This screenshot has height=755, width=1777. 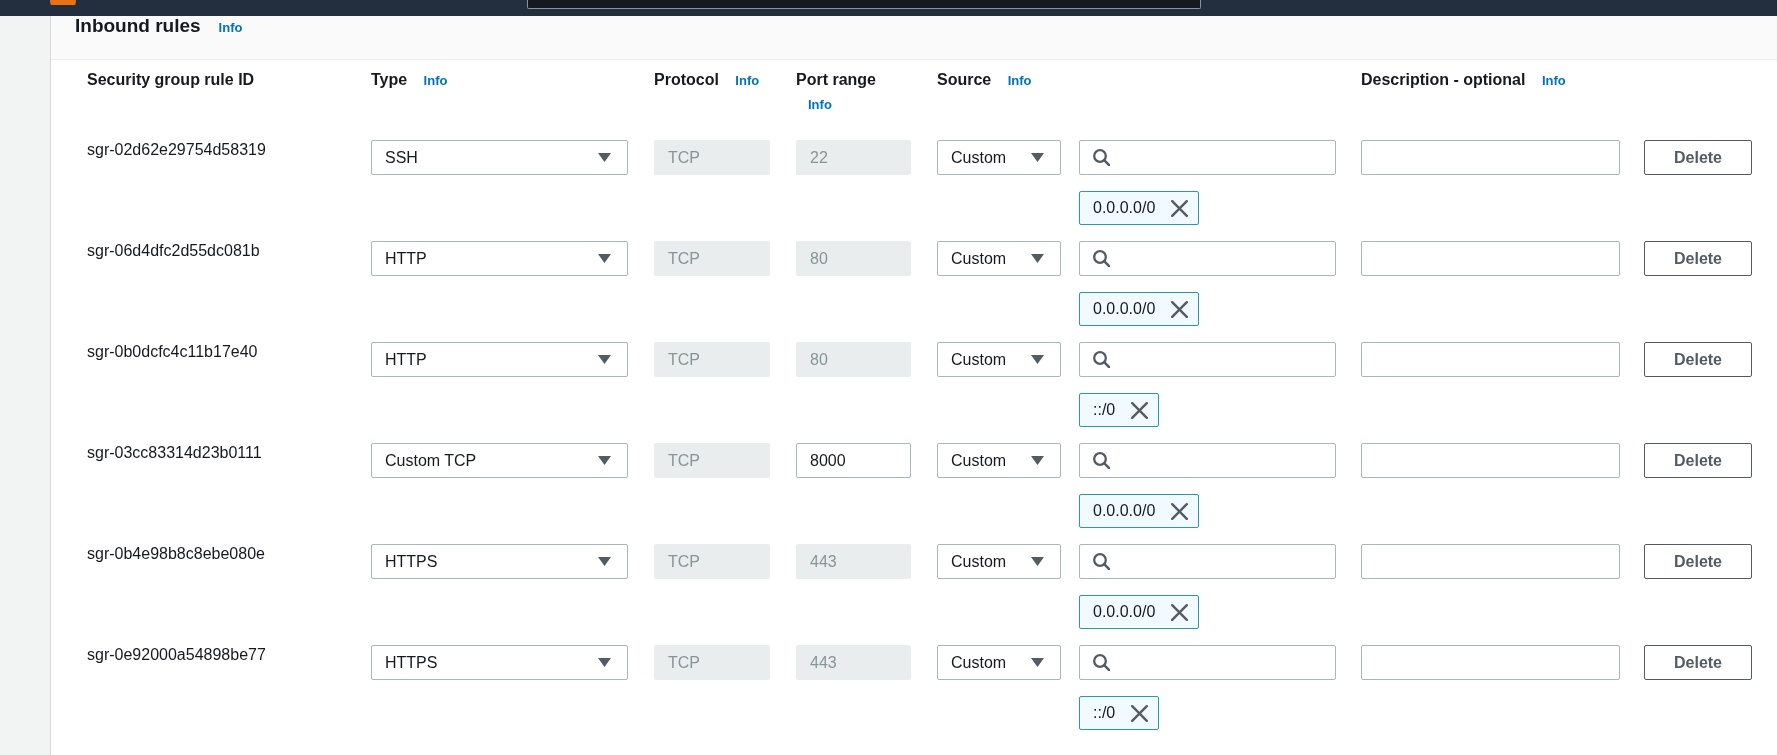 What do you see at coordinates (1443, 79) in the screenshot?
I see `column-header: Description - optional` at bounding box center [1443, 79].